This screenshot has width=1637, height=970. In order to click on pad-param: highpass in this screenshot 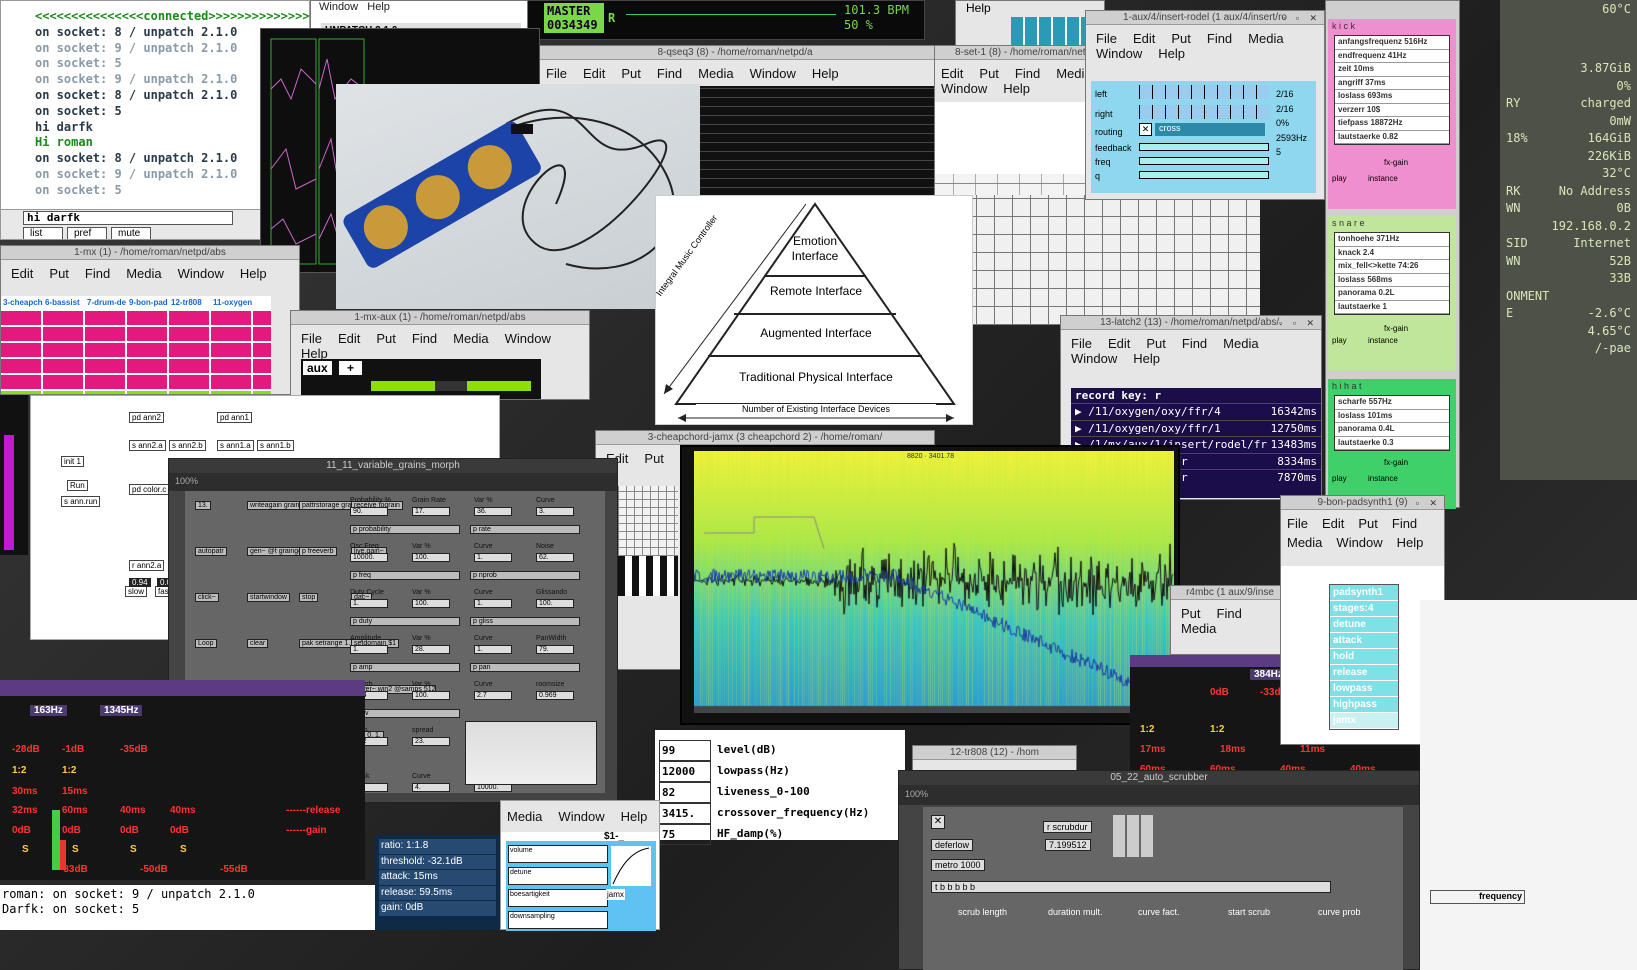, I will do `click(1364, 705)`.